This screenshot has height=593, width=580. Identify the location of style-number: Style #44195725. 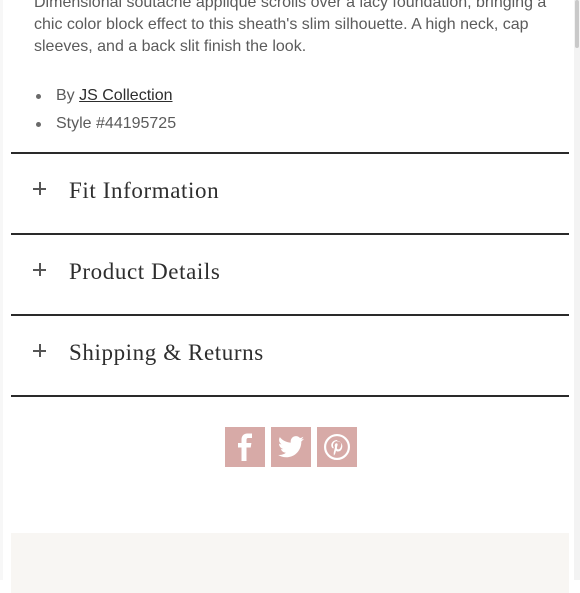
(116, 123).